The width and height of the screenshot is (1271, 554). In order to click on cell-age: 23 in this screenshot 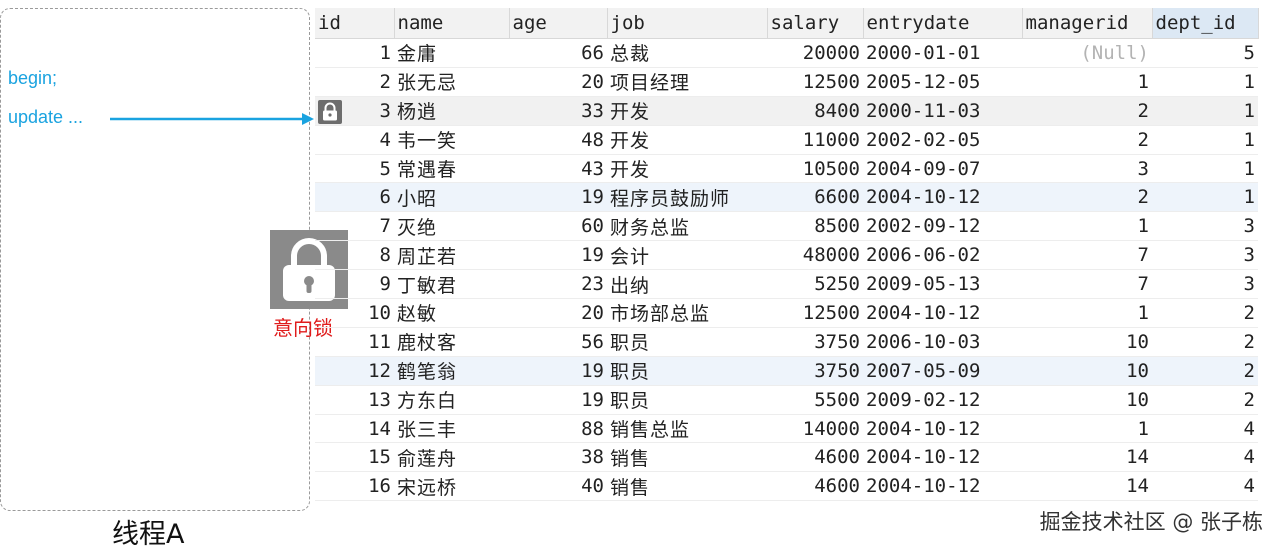, I will do `click(558, 284)`.